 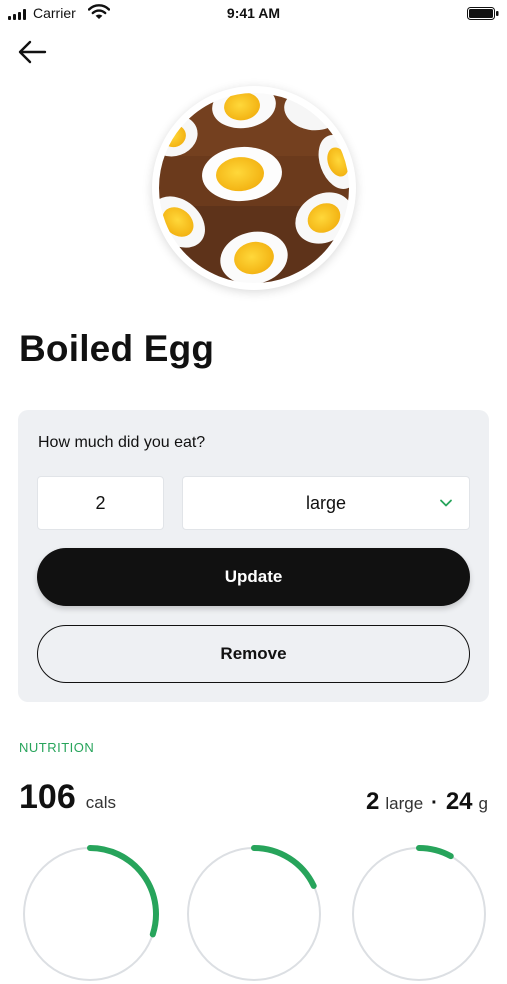 What do you see at coordinates (372, 801) in the screenshot?
I see `serving-count: 2` at bounding box center [372, 801].